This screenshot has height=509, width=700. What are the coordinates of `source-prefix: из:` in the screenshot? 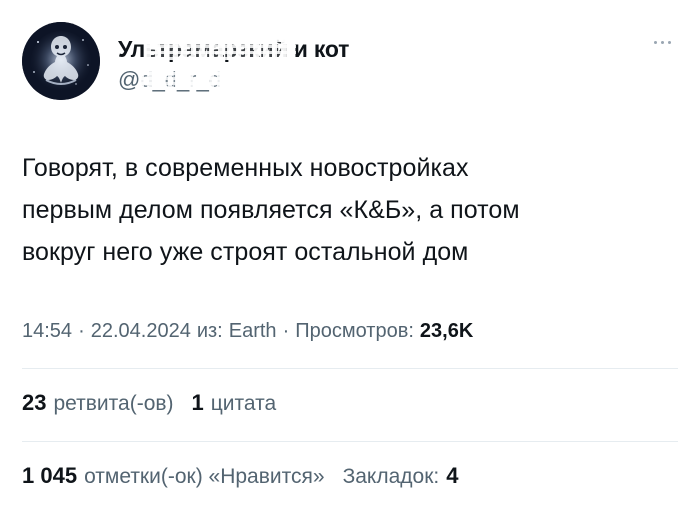 It's located at (209, 330).